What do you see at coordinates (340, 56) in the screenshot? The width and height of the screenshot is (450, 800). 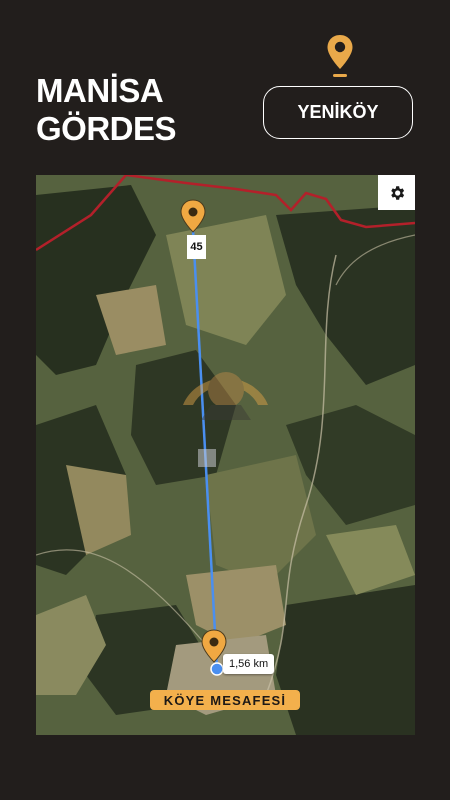 I see `map-pin-icon` at bounding box center [340, 56].